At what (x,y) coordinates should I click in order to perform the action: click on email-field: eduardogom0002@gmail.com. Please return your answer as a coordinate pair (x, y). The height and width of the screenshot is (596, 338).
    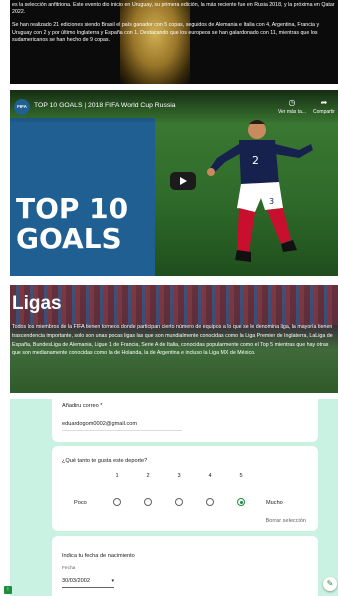
    Looking at the image, I should click on (122, 426).